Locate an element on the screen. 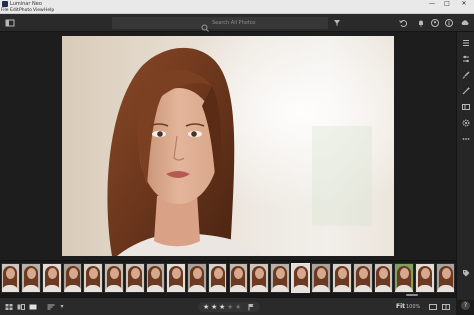  settings-icon is located at coordinates (466, 123).